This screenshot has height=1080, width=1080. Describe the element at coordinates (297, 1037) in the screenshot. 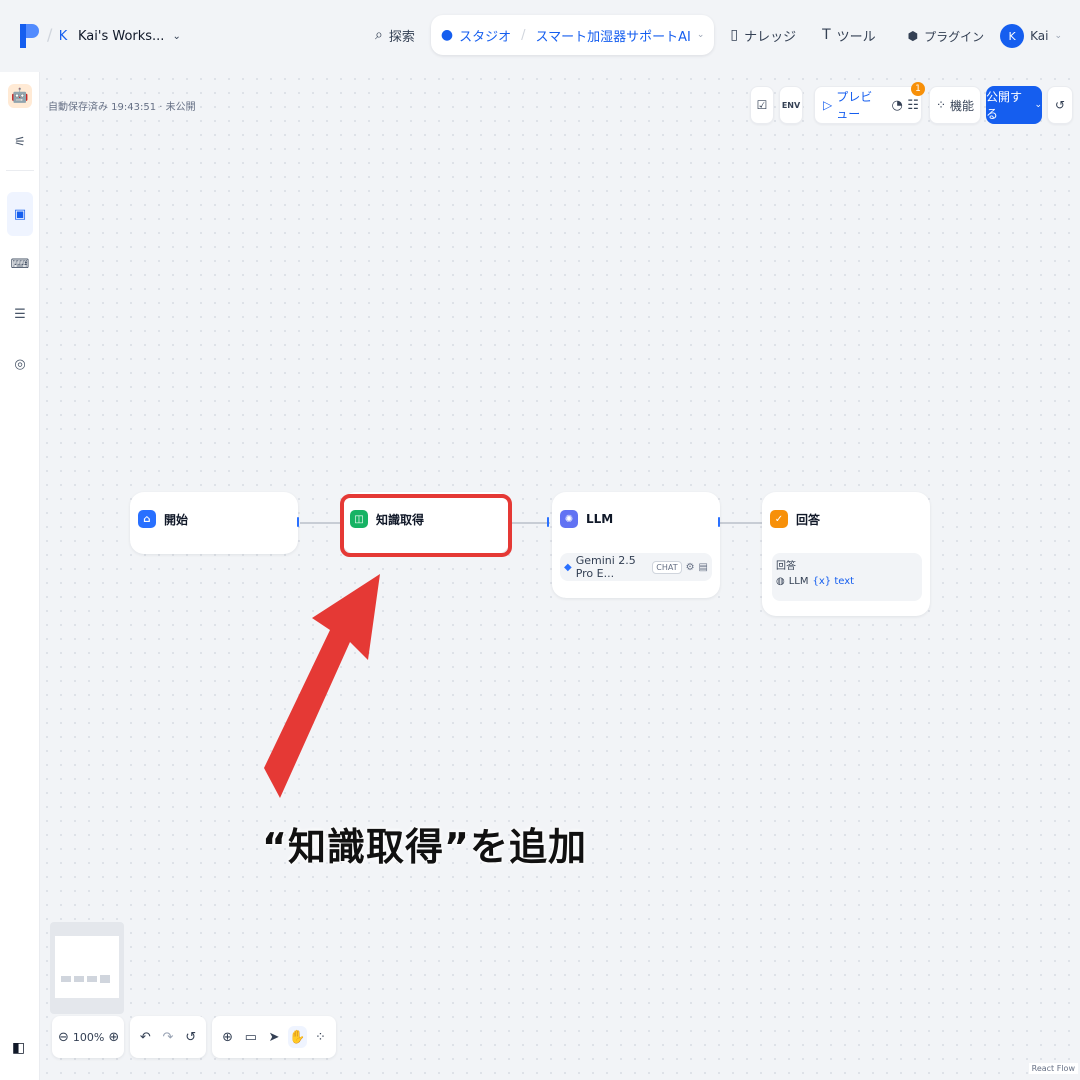

I see `hand-icon: ✋` at that location.